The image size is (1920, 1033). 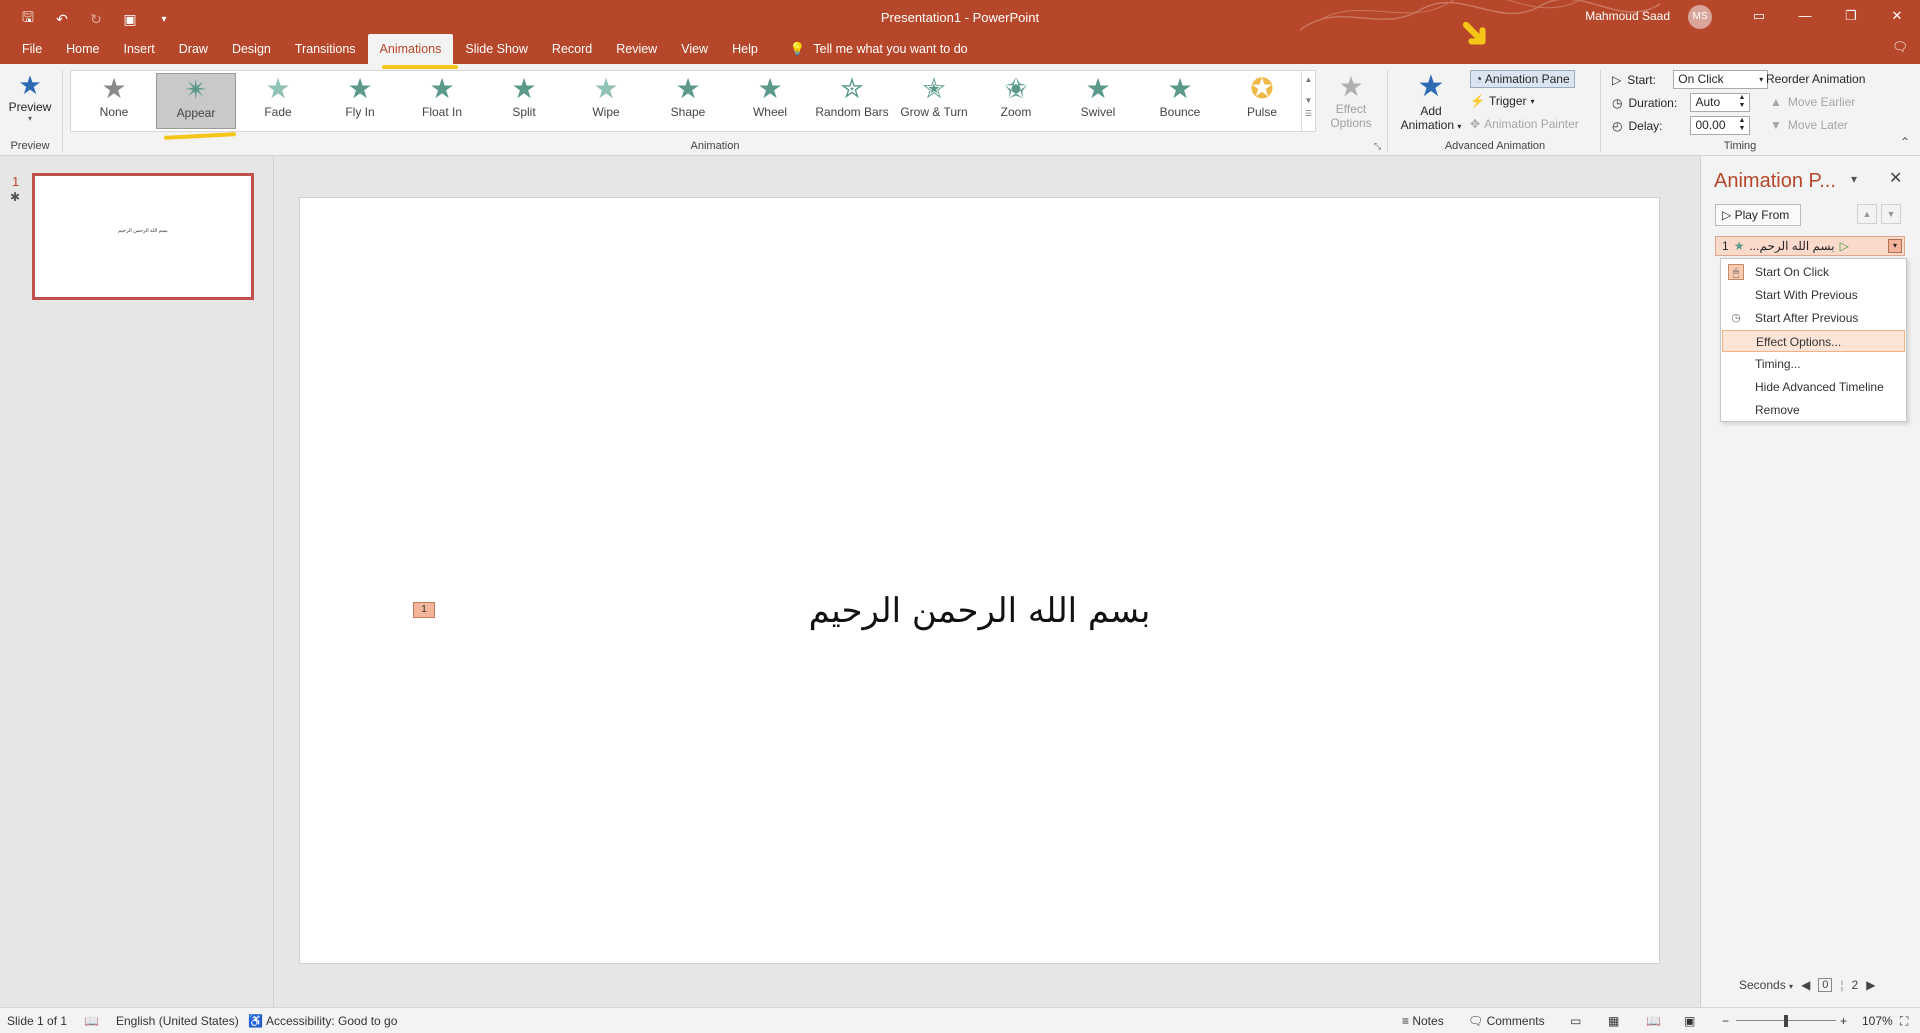 I want to click on move-earlier-button: ▲ Move Earlier, so click(x=1812, y=102).